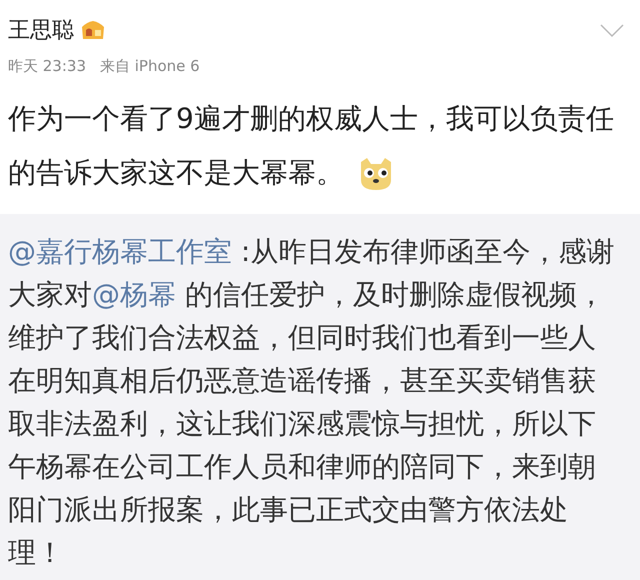 This screenshot has height=580, width=640. Describe the element at coordinates (47, 66) in the screenshot. I see `post-time: 昨天 23:33` at that location.